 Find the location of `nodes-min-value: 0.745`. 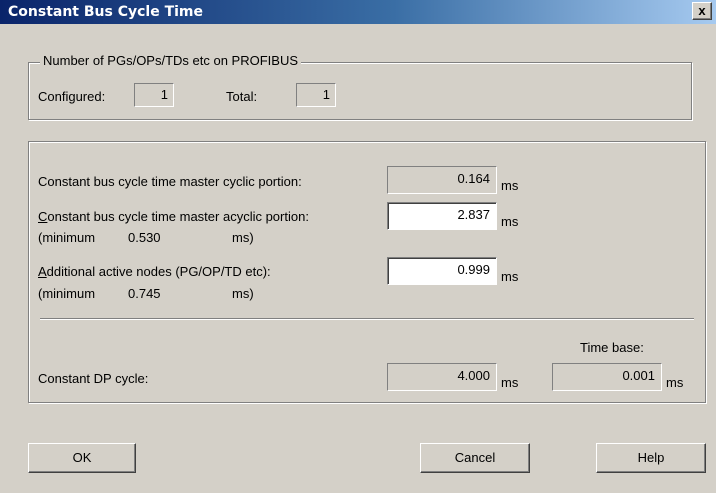

nodes-min-value: 0.745 is located at coordinates (144, 293).